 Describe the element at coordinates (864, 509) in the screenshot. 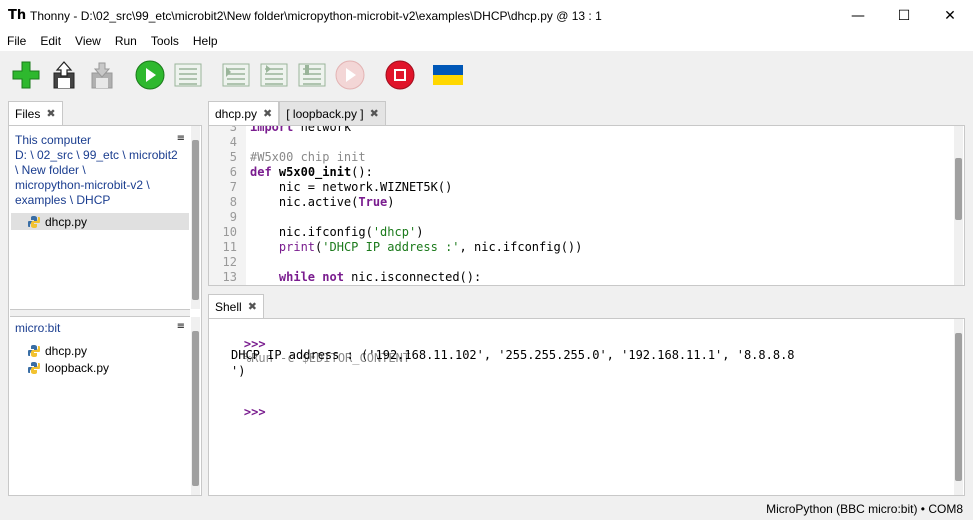

I see `interpreter-status: MicroPython (BBC micro:bit) • COM8` at that location.